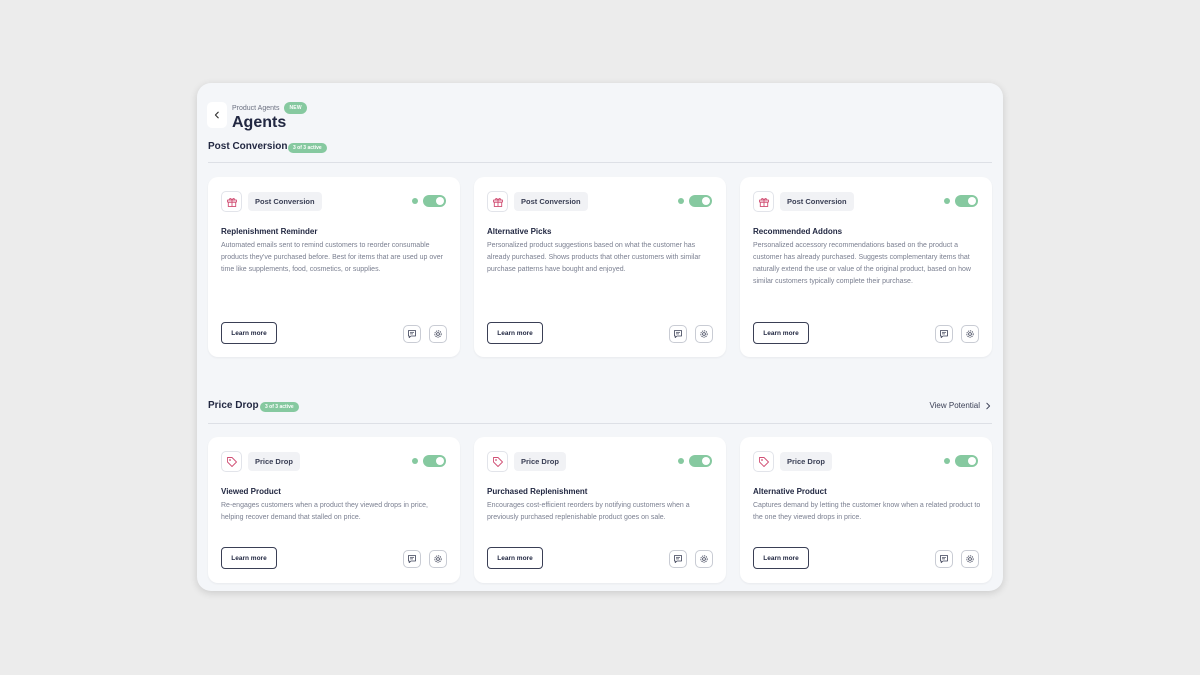  Describe the element at coordinates (251, 491) in the screenshot. I see `agent-title: Viewed Product` at that location.